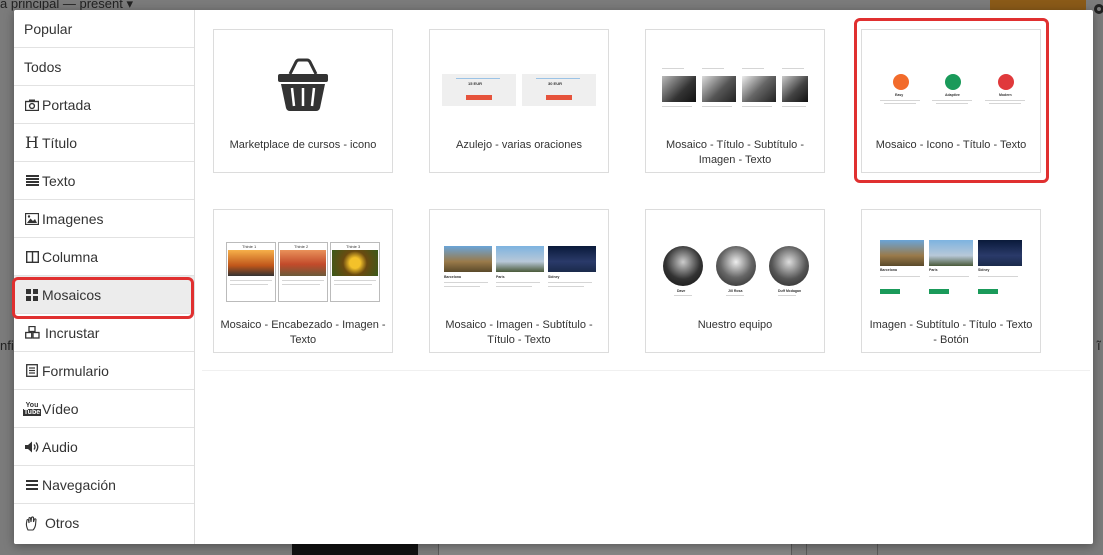 Image resolution: width=1103 pixels, height=555 pixels. I want to click on sidebar-item-navegacion: Navegación, so click(104, 485).